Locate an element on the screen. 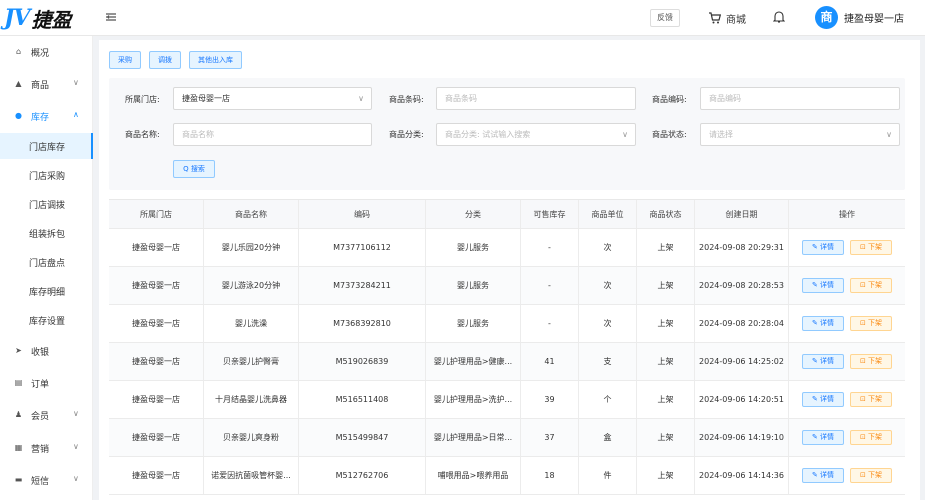 This screenshot has height=500, width=925. table-cell: M7373284211 is located at coordinates (362, 285).